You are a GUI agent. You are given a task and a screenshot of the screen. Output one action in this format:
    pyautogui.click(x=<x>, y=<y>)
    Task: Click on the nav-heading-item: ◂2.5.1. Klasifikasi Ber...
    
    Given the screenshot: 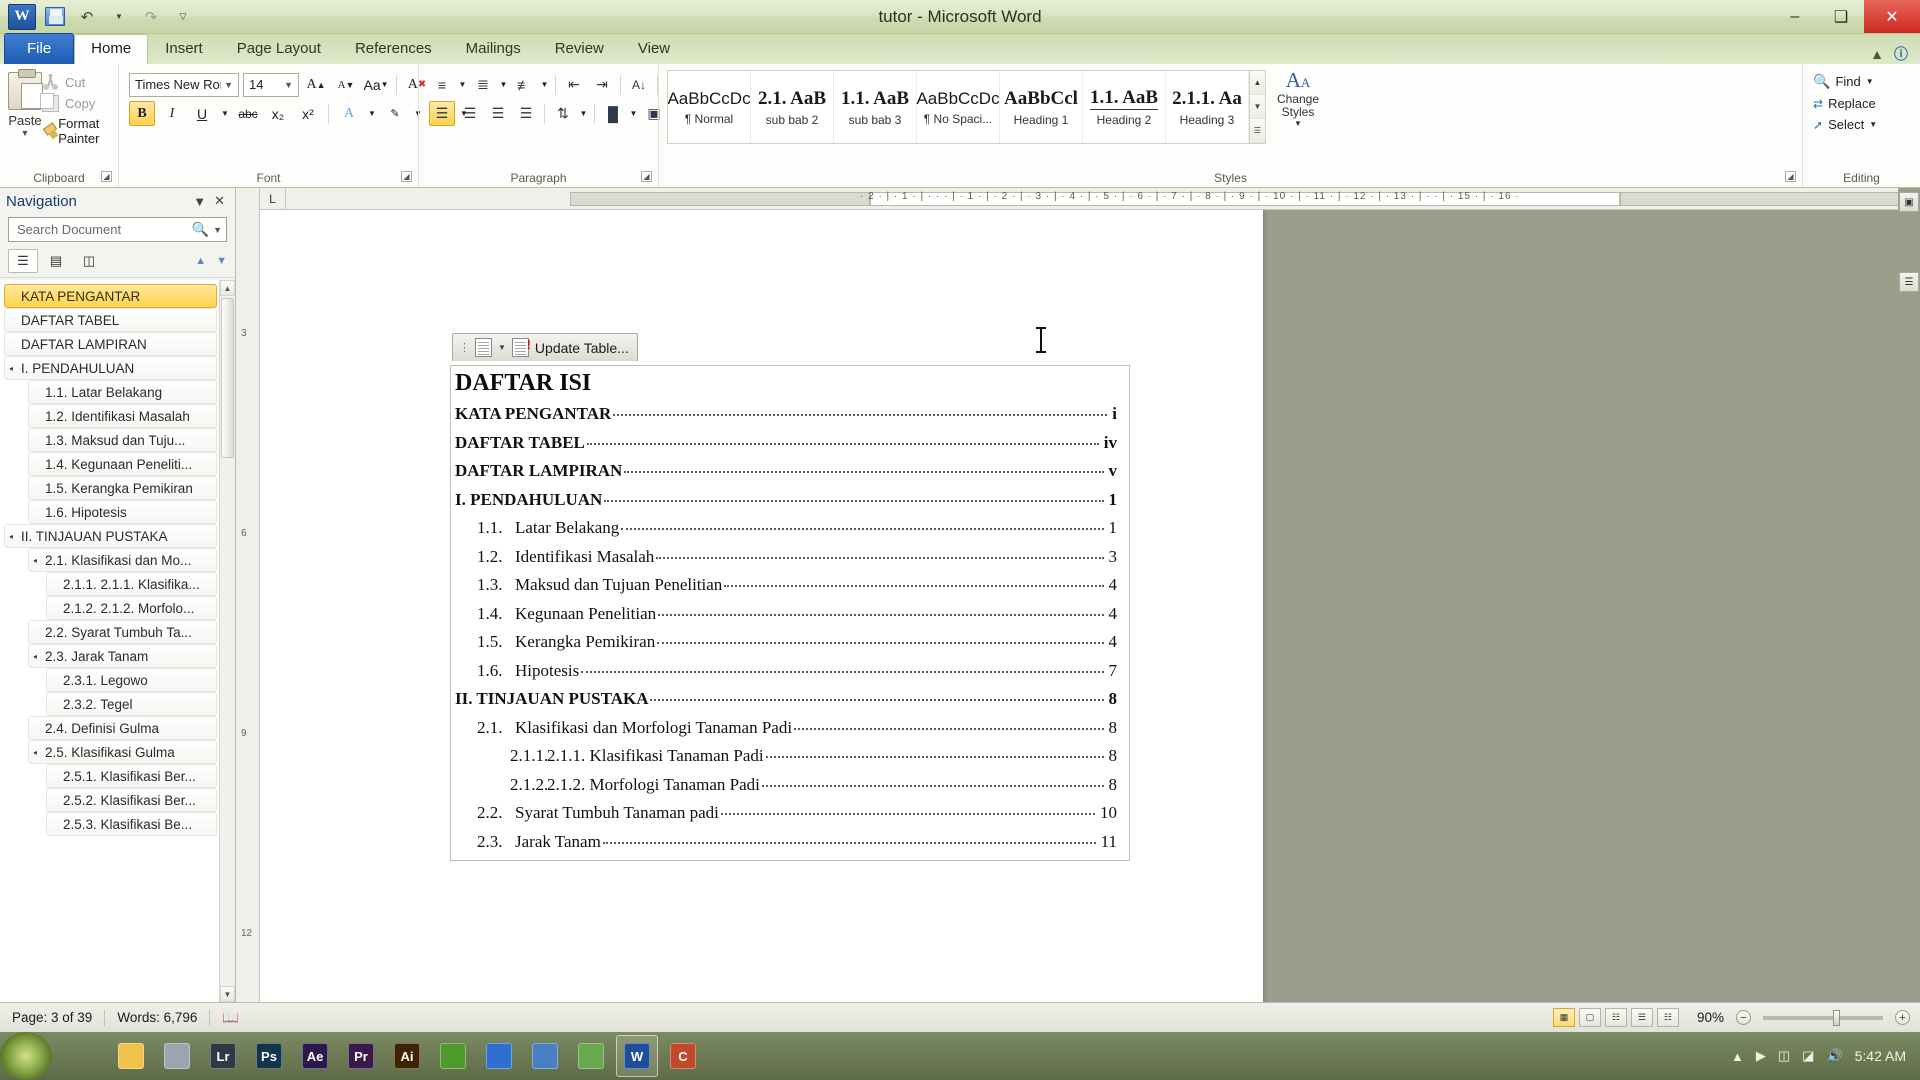 What is the action you would take?
    pyautogui.click(x=131, y=776)
    